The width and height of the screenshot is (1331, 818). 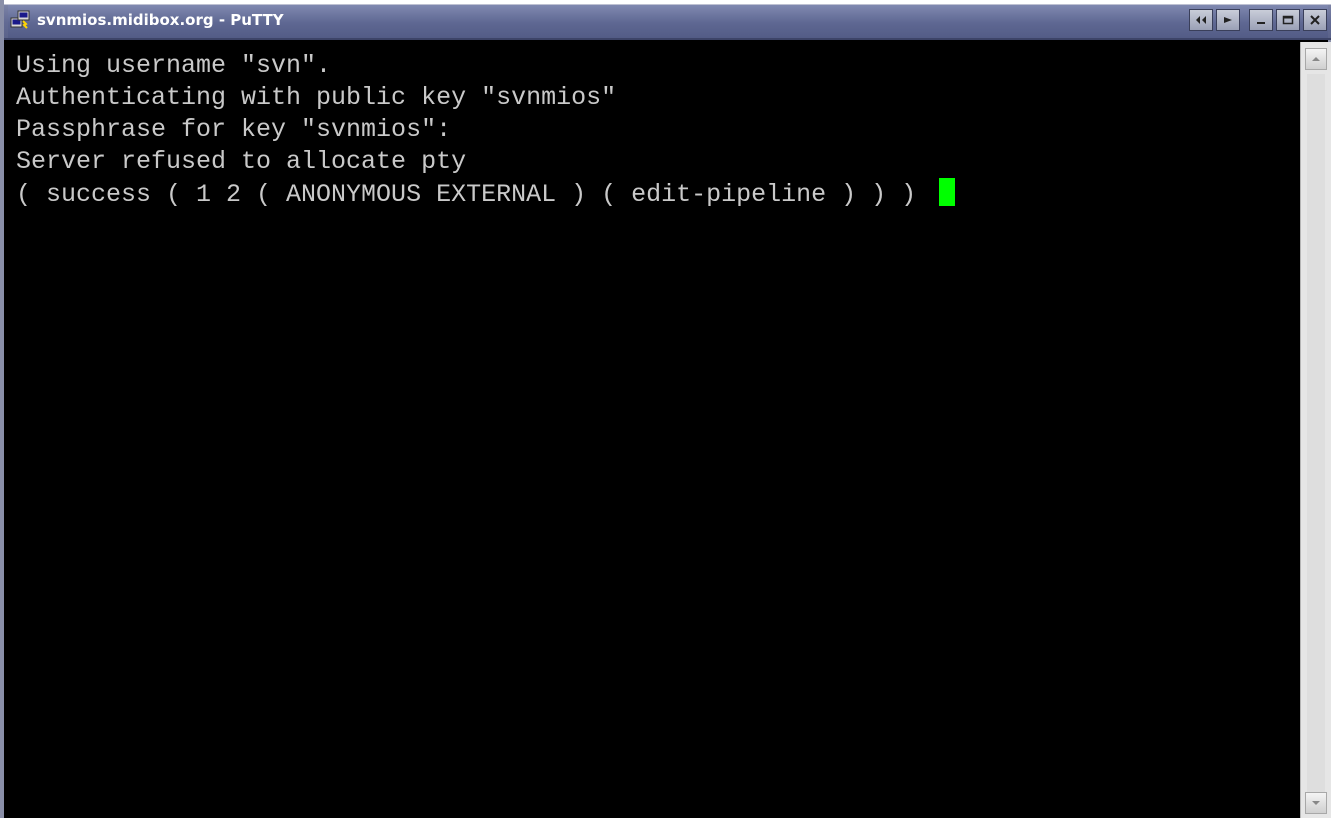 I want to click on tile-right-button, so click(x=1228, y=20).